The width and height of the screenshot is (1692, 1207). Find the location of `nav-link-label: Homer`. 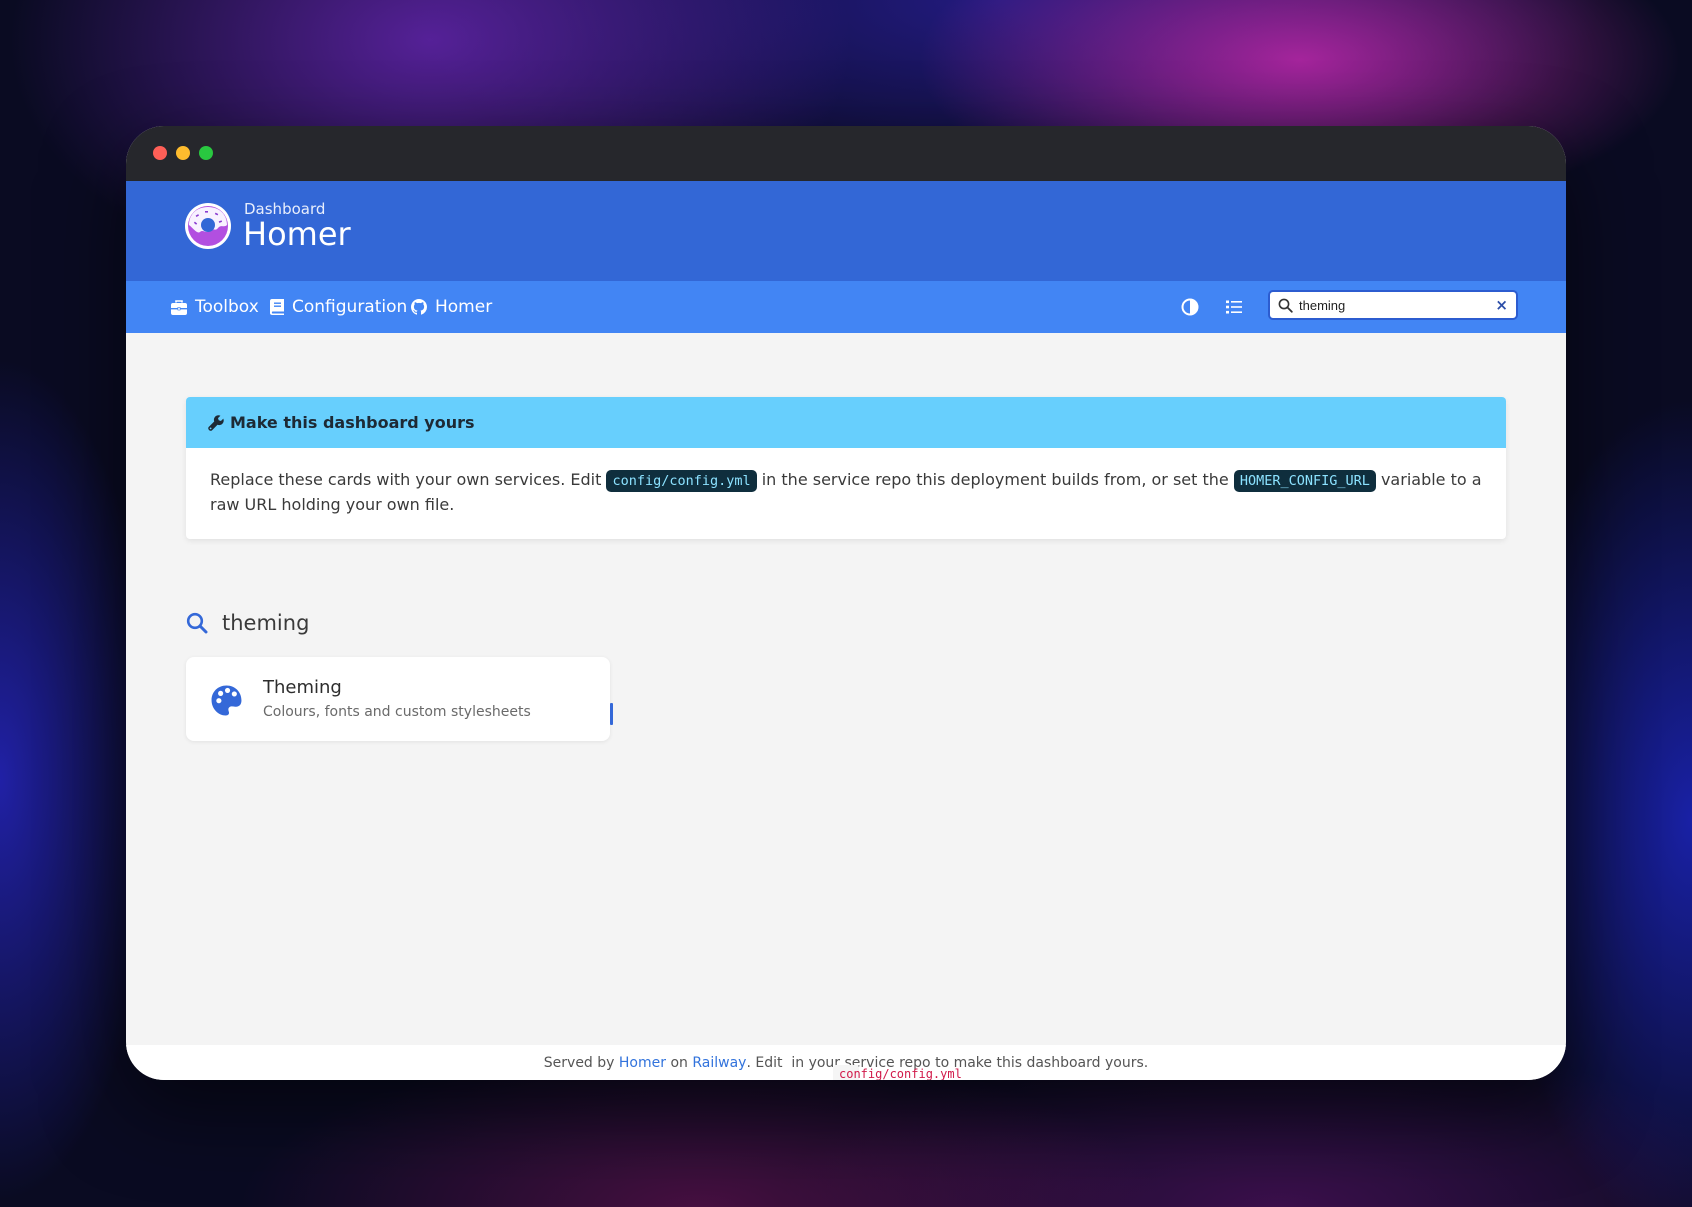

nav-link-label: Homer is located at coordinates (464, 307).